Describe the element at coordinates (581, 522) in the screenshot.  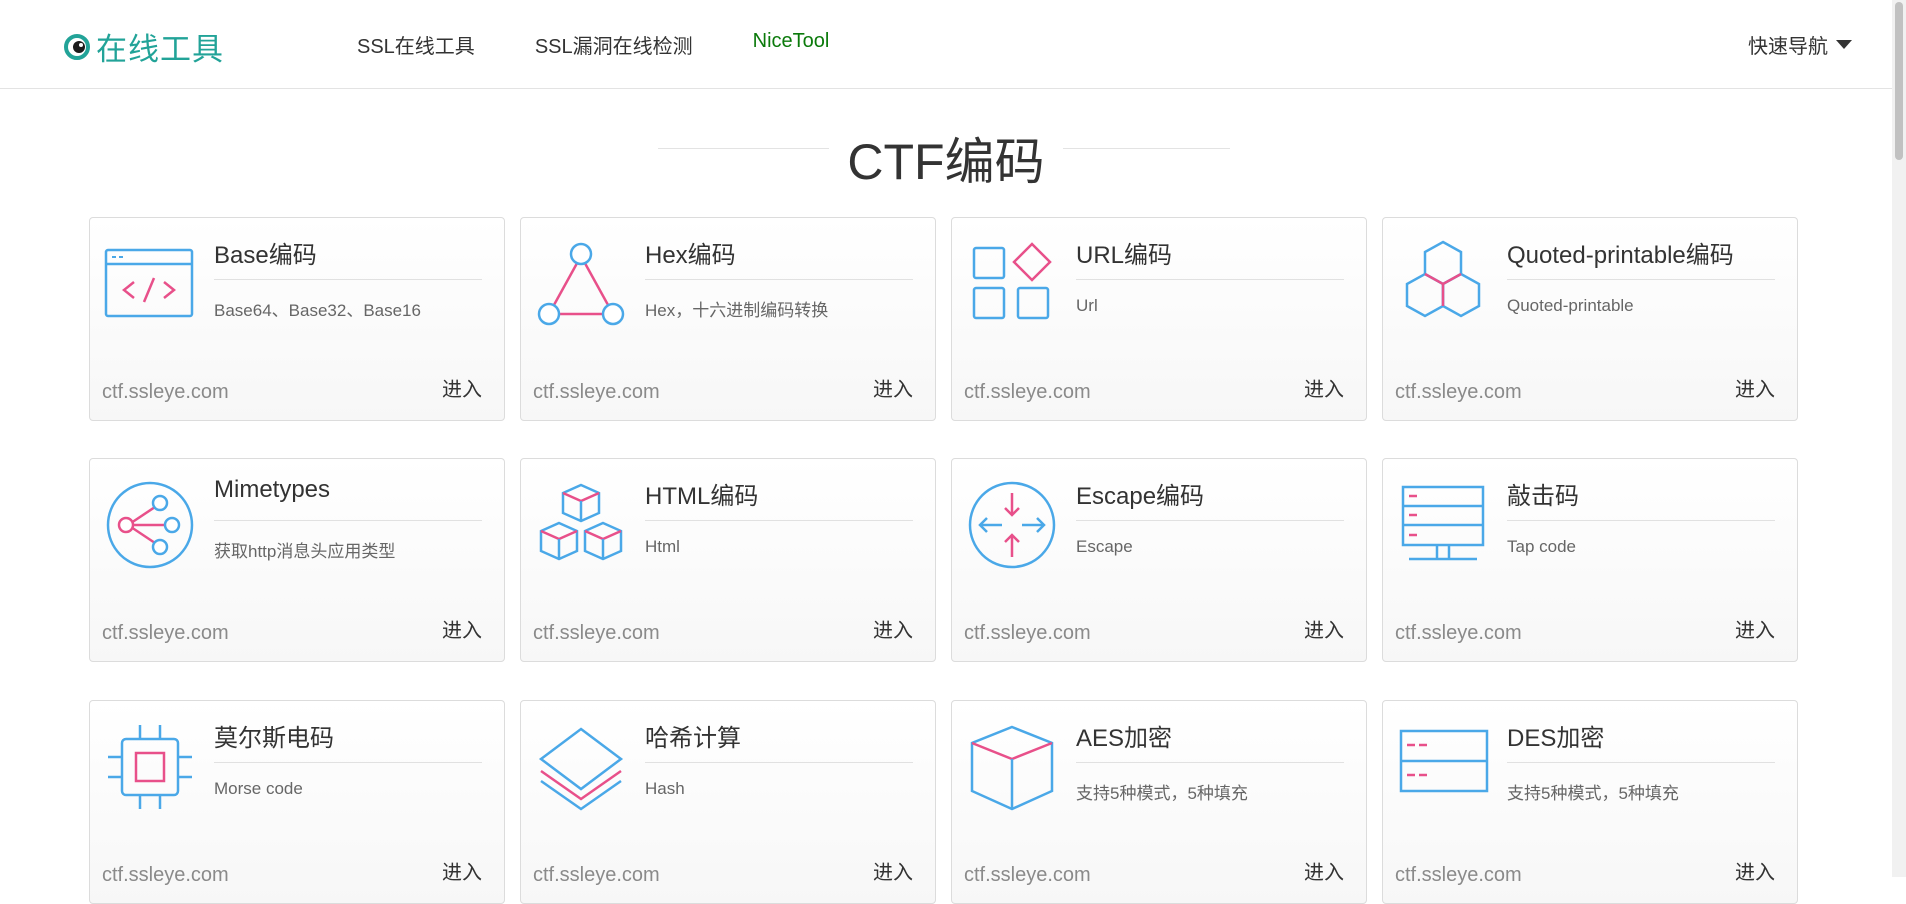
I see `cubes-icon` at that location.